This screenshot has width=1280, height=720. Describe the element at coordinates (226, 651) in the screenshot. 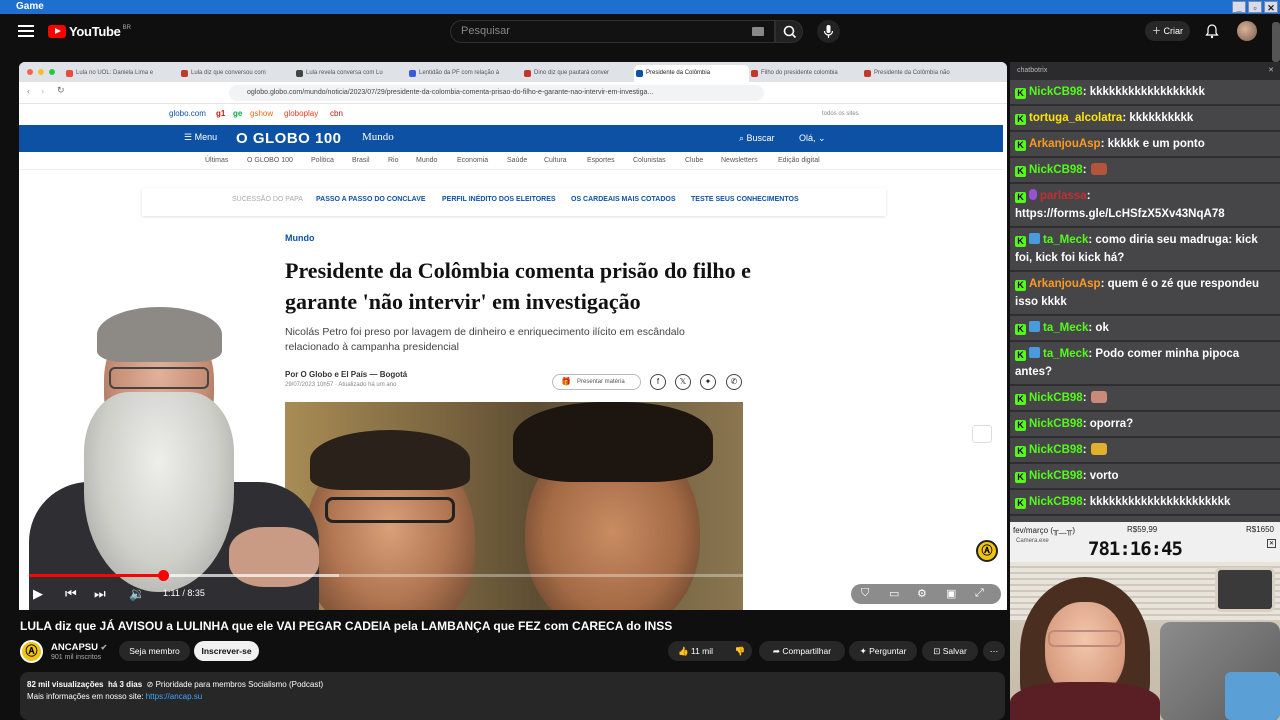

I see `subscribe-button: Inscrever-se` at that location.